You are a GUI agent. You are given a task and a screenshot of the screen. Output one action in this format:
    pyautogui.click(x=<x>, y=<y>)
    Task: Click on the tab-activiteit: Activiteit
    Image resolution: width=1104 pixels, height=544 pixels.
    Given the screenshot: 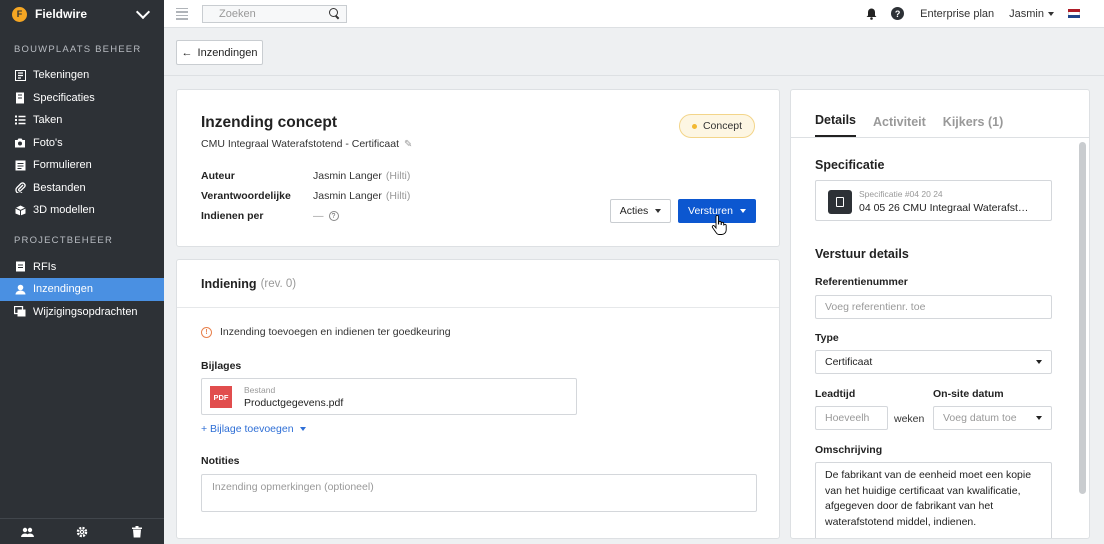 What is the action you would take?
    pyautogui.click(x=899, y=126)
    